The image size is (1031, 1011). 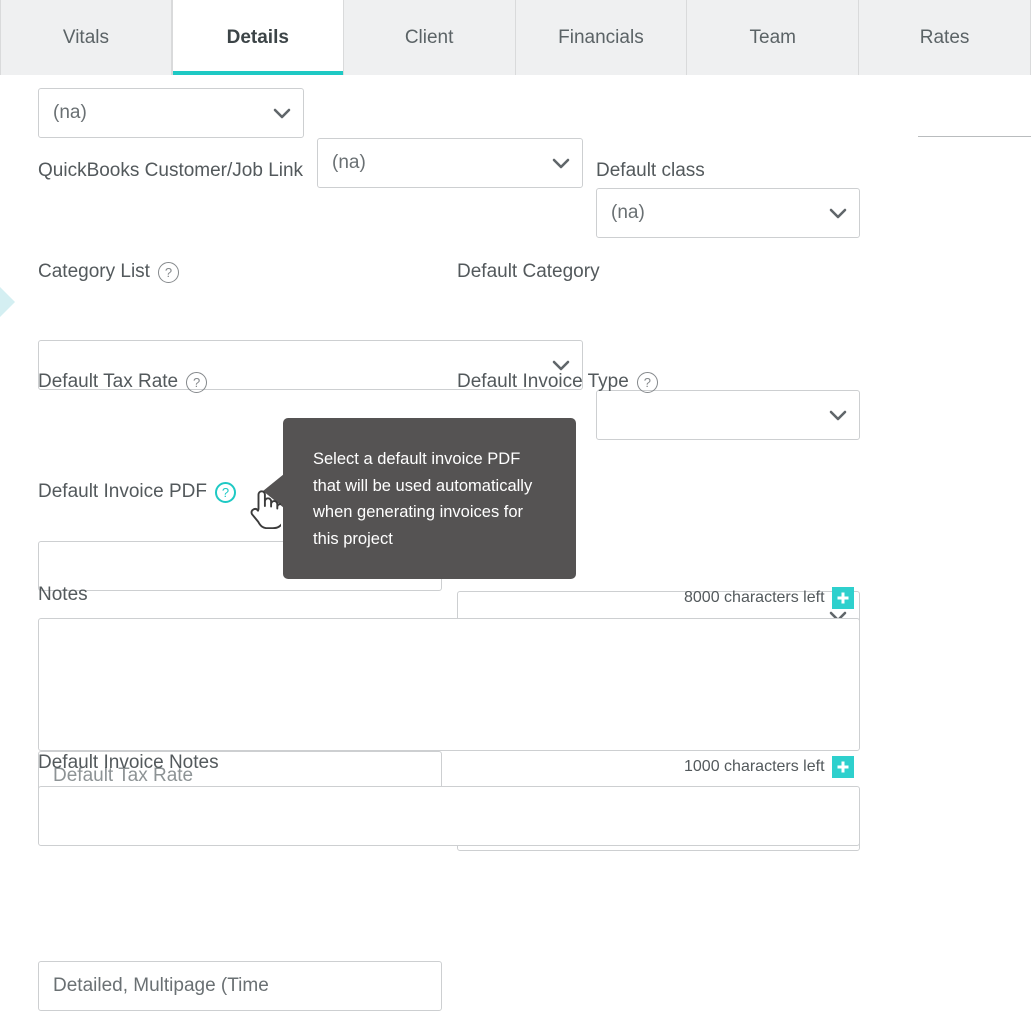 What do you see at coordinates (449, 816) in the screenshot?
I see `default-invoice-notes-textarea` at bounding box center [449, 816].